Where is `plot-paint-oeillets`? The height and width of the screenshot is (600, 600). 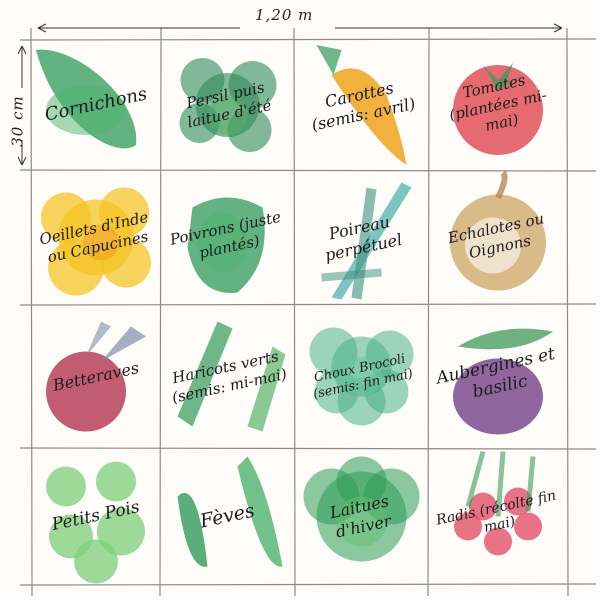
plot-paint-oeillets is located at coordinates (96, 241).